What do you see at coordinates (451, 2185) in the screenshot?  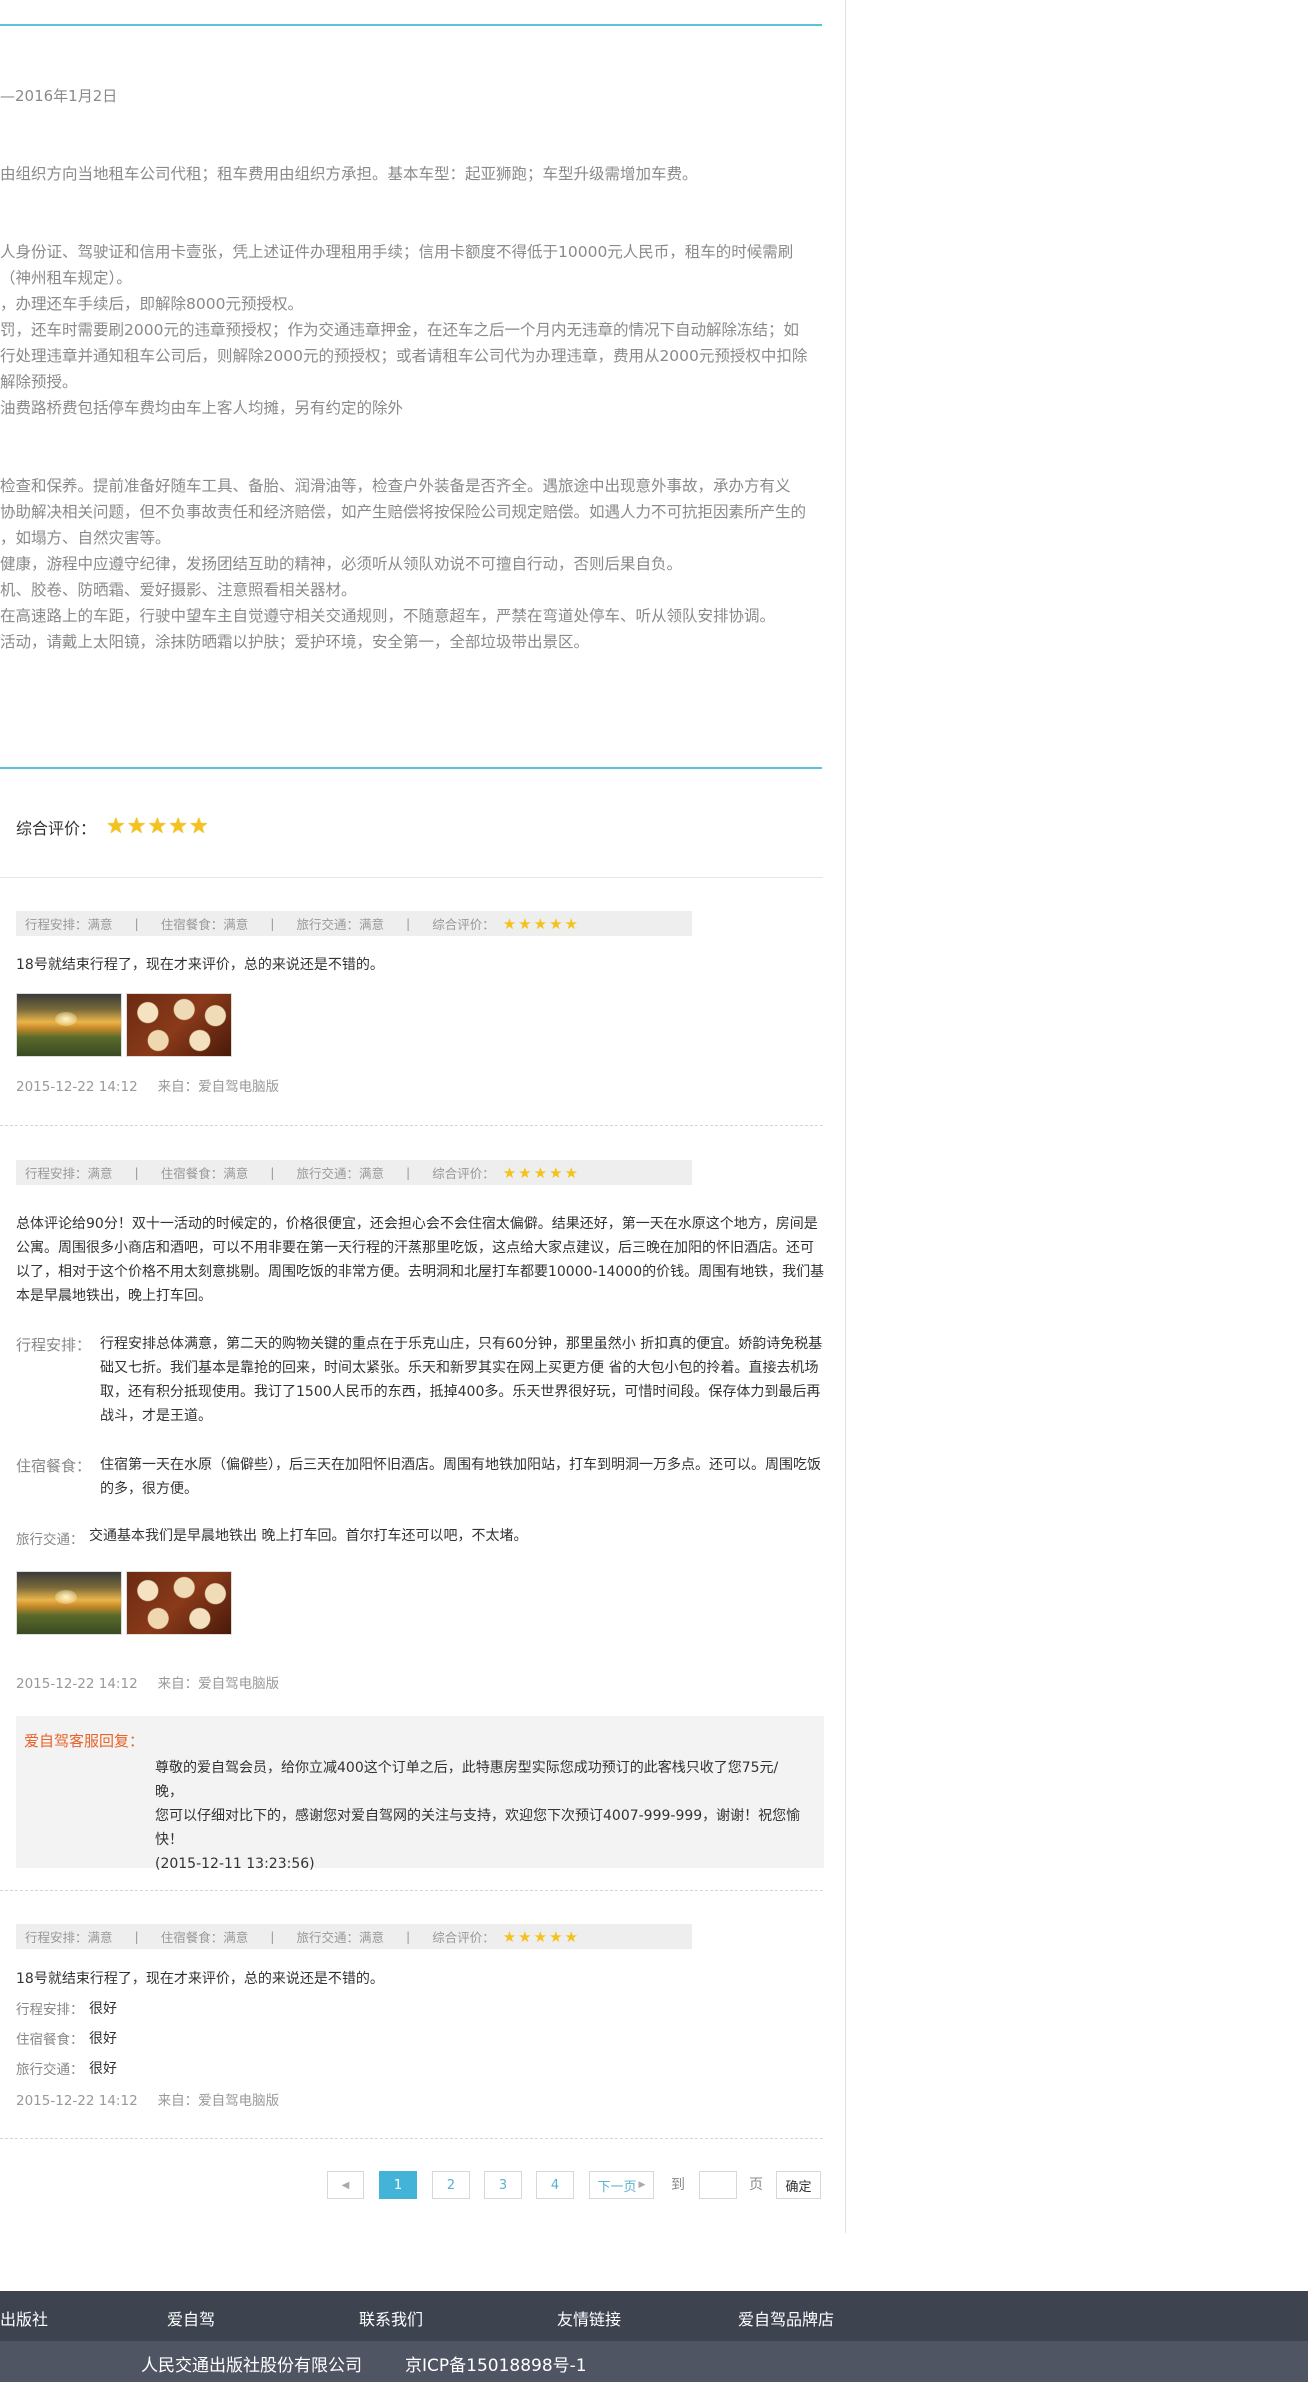 I see `page-2-button: 2` at bounding box center [451, 2185].